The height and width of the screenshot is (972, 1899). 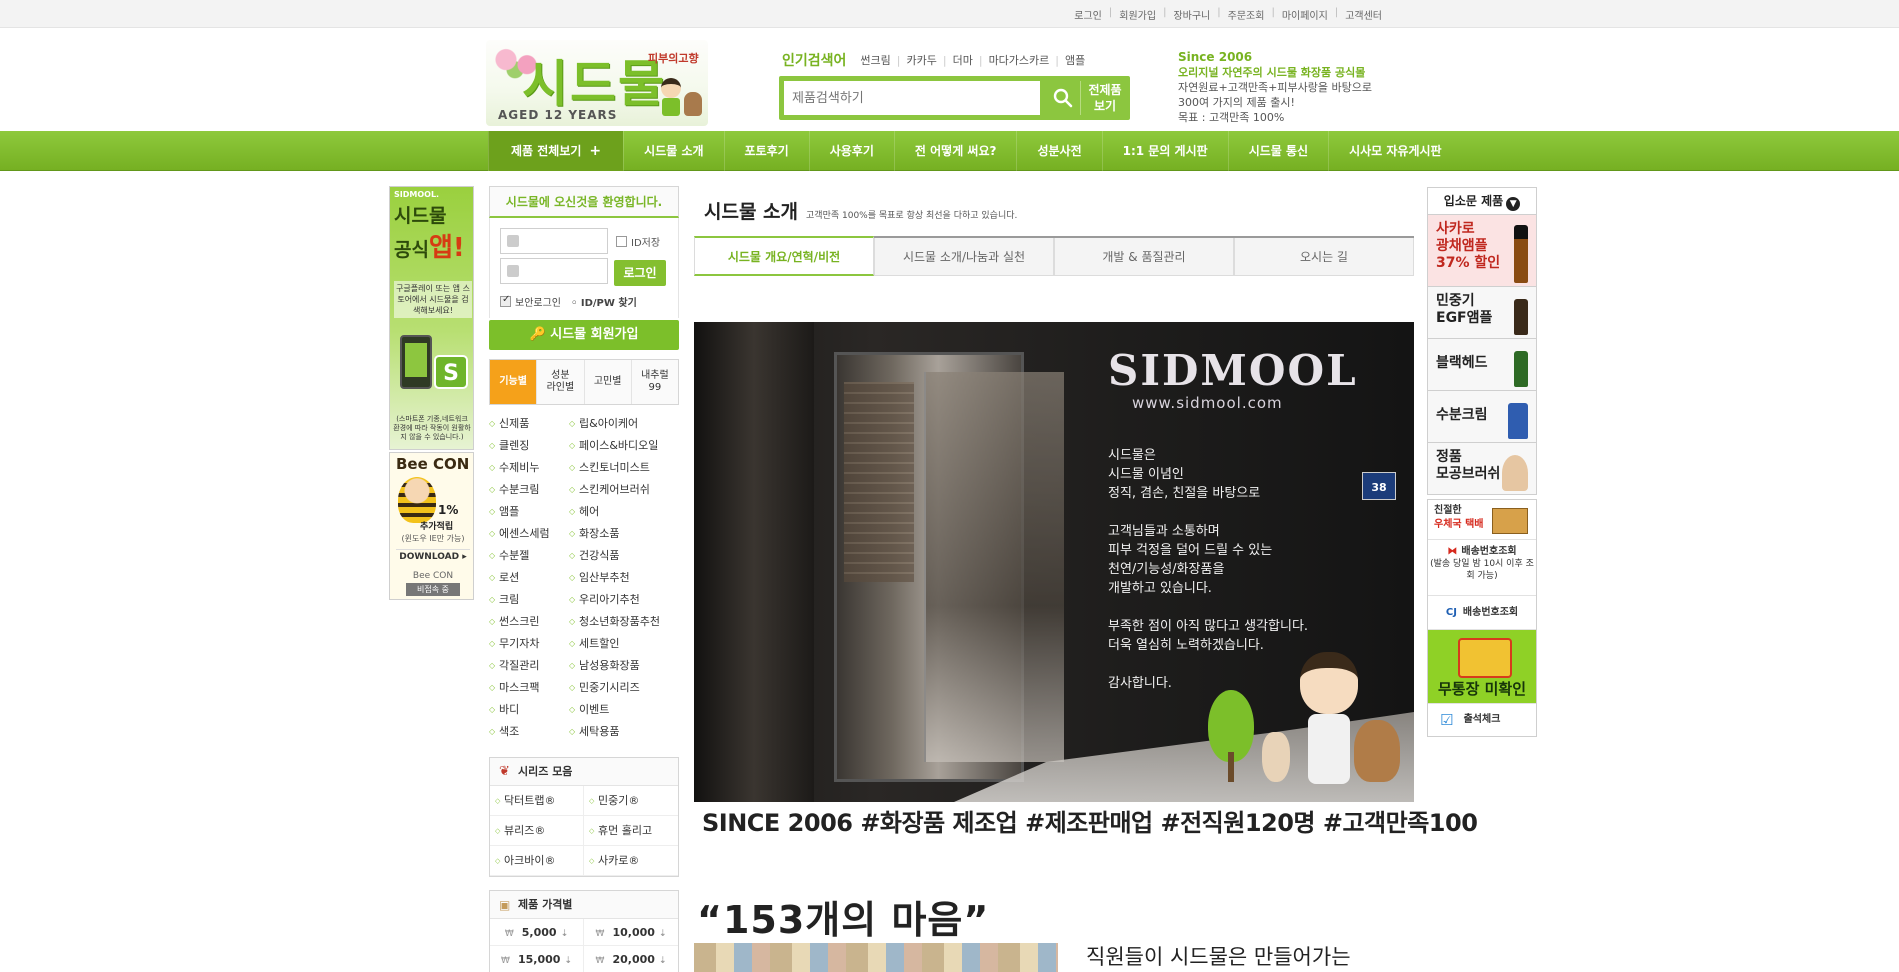 I want to click on price-item: ₩5,000 ⇣, so click(x=537, y=932).